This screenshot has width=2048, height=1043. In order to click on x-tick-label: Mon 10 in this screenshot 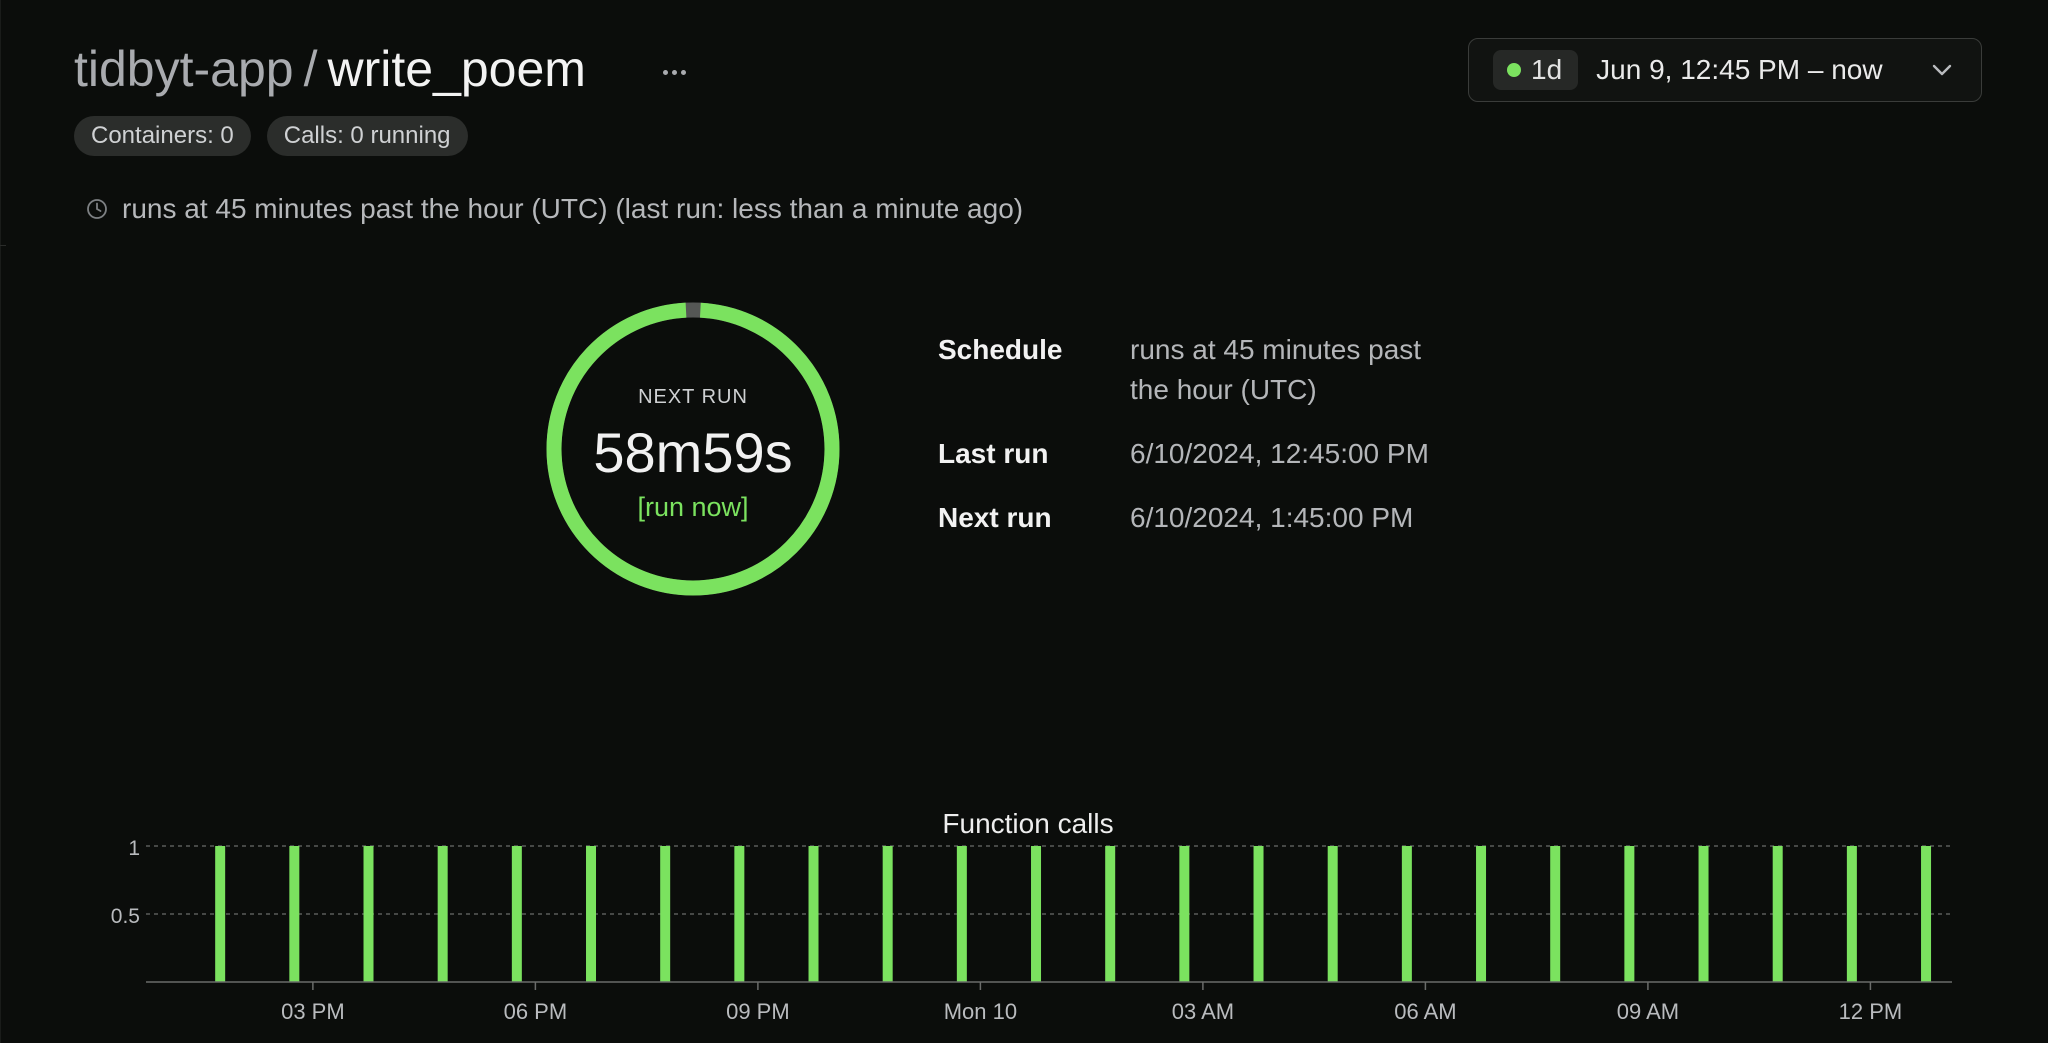, I will do `click(980, 1011)`.